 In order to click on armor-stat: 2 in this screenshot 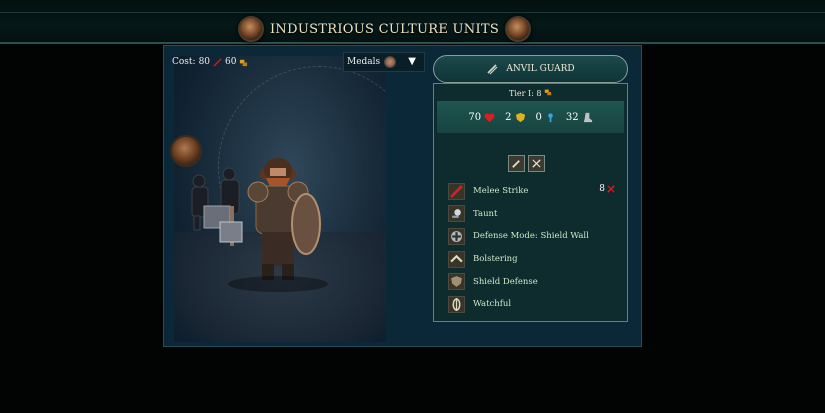, I will do `click(515, 117)`.